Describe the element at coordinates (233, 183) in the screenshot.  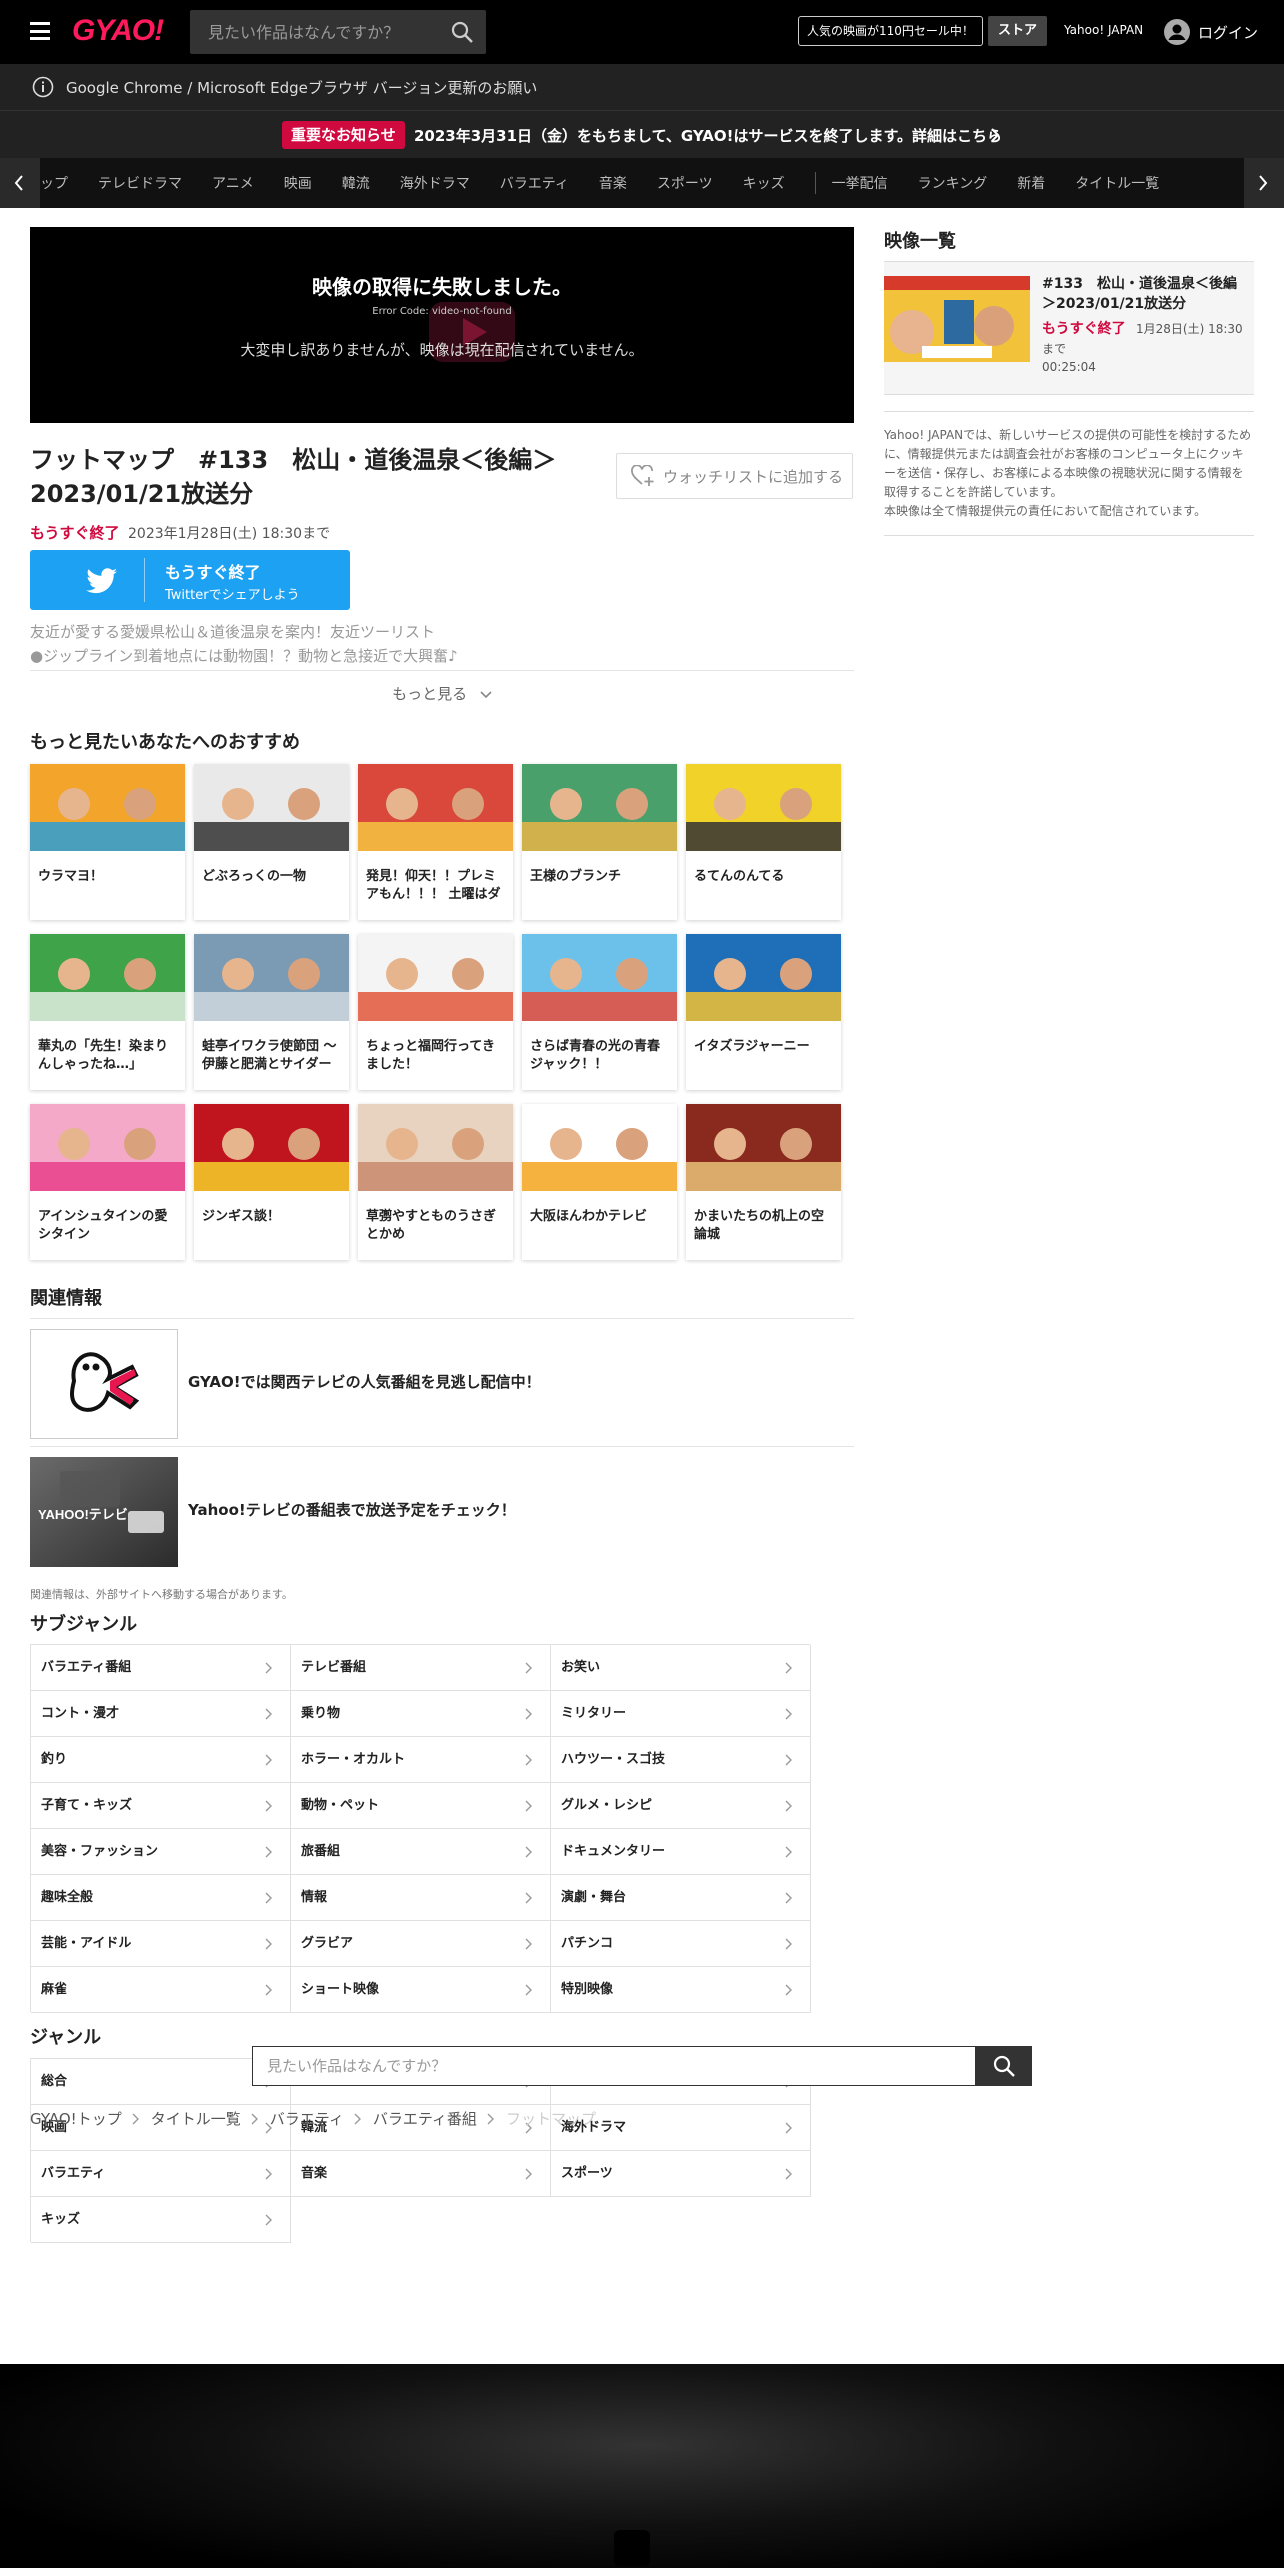
I see `nav-item-anime: アニメ` at that location.